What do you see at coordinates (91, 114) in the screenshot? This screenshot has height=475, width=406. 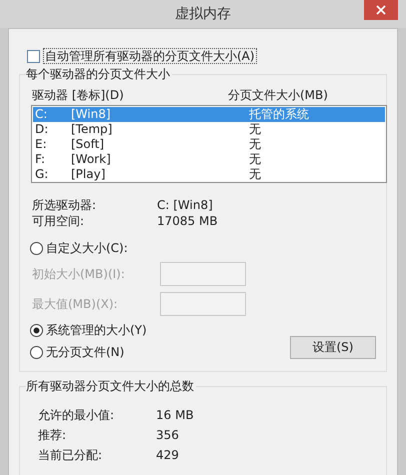 I see `drive-label: [Win8]` at bounding box center [91, 114].